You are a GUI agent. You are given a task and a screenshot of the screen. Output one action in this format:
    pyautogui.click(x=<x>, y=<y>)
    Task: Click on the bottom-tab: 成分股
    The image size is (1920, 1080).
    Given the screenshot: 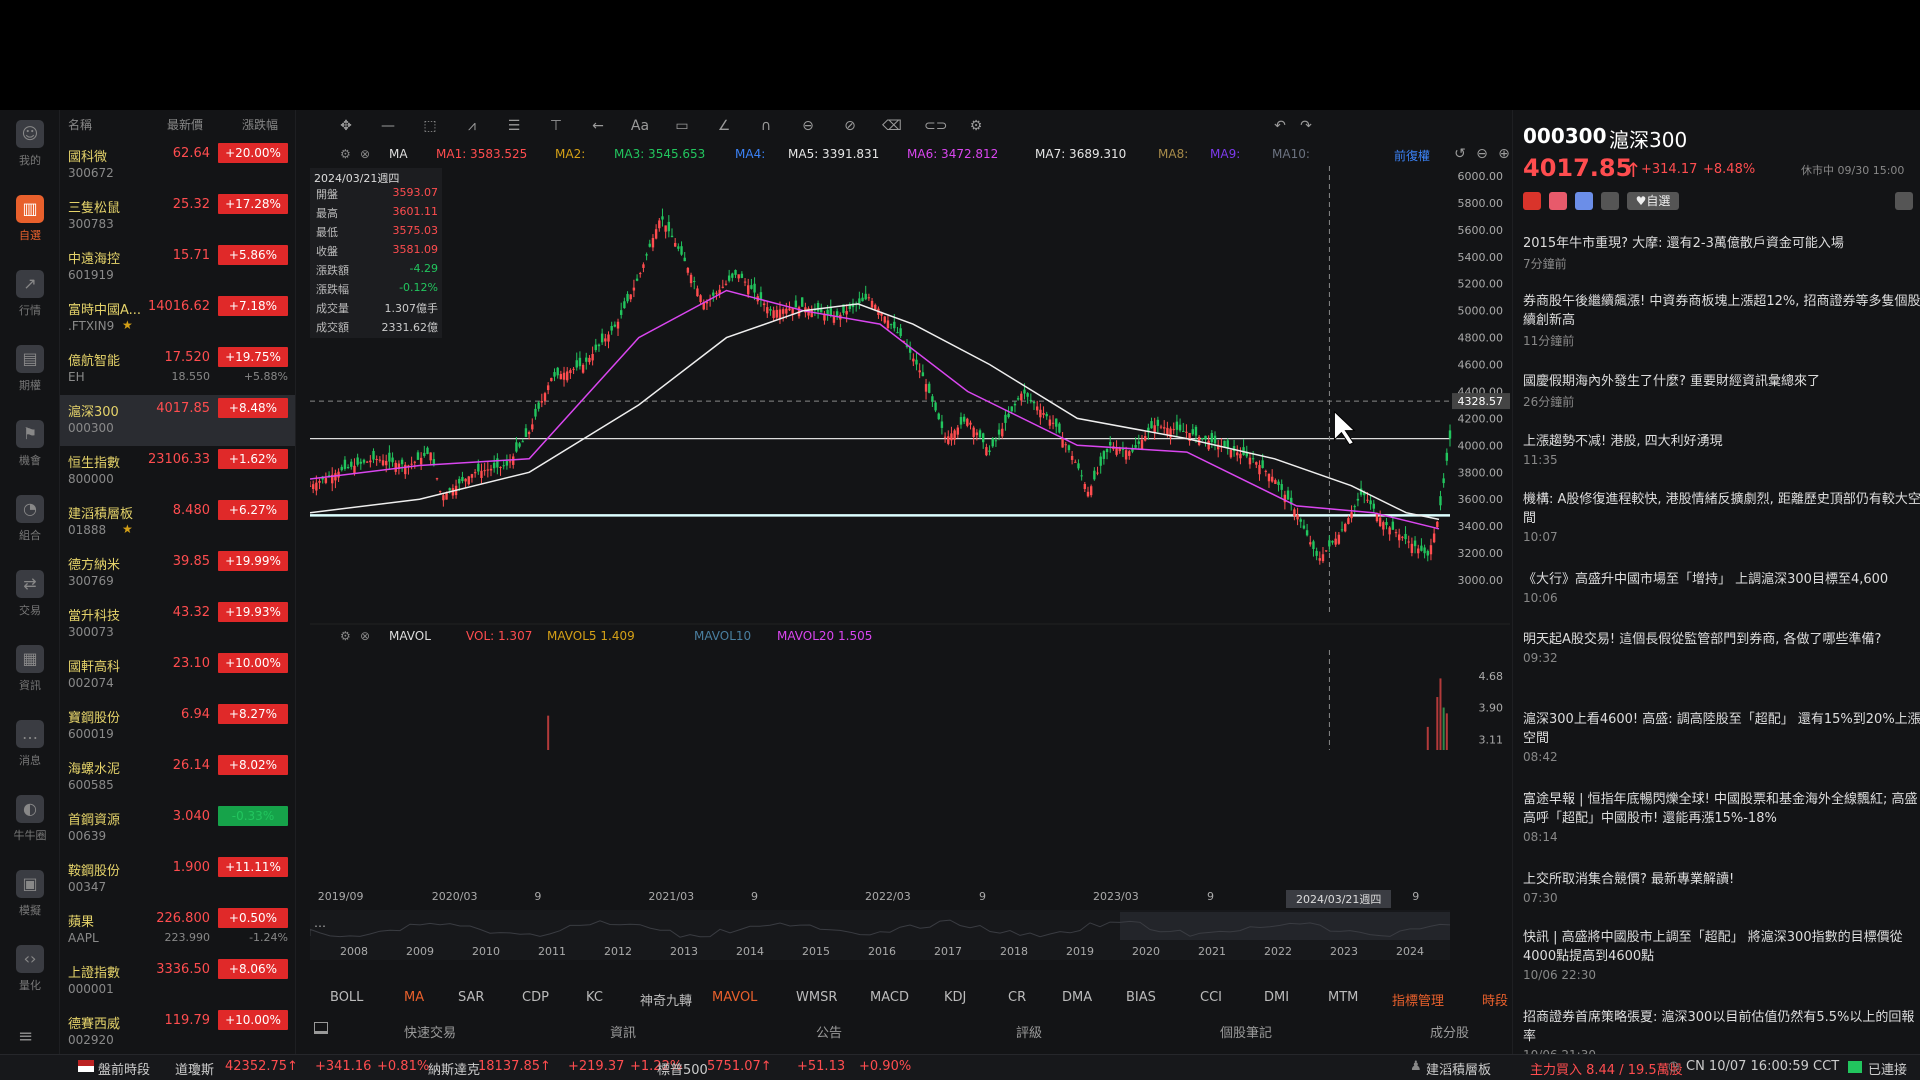 What is the action you would take?
    pyautogui.click(x=1449, y=1031)
    